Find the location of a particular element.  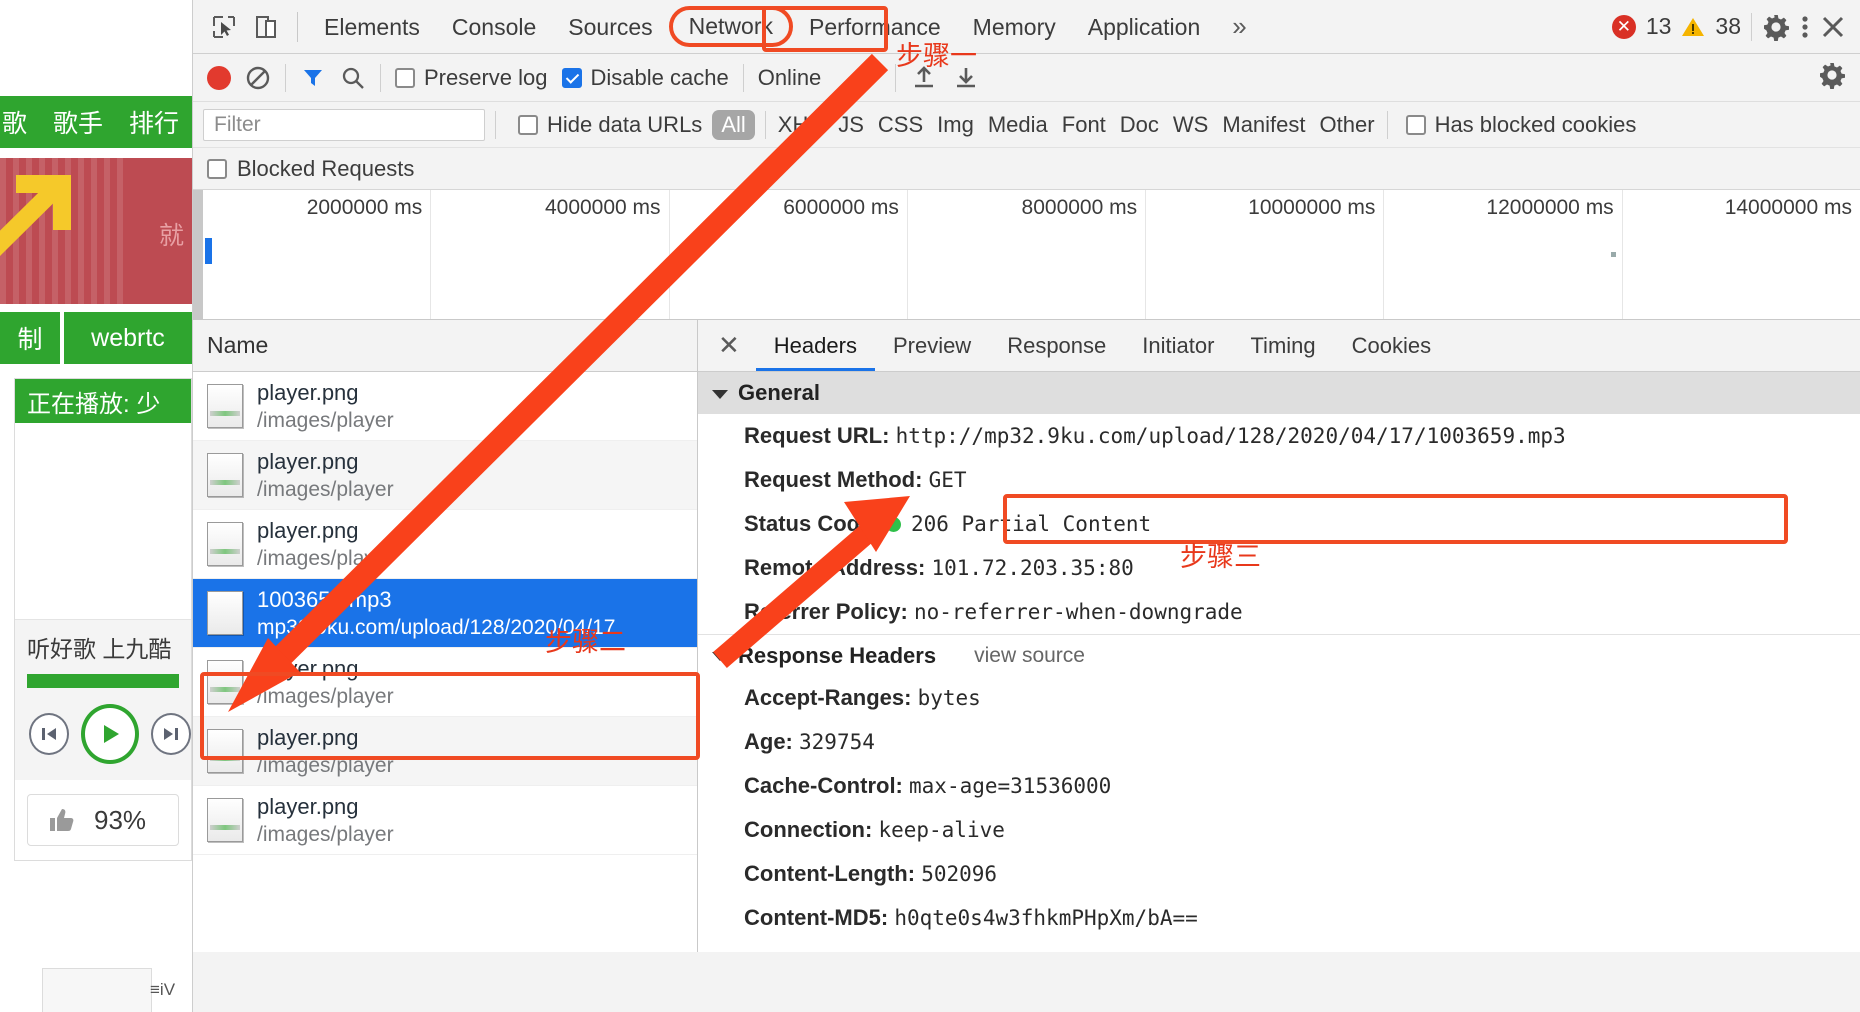

kebab-menu-icon is located at coordinates (1805, 27).